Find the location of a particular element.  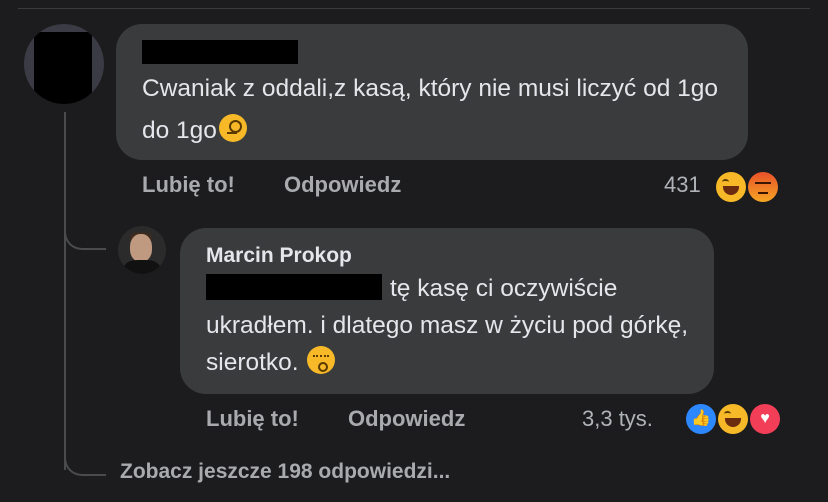

avatar-face is located at coordinates (141, 248).